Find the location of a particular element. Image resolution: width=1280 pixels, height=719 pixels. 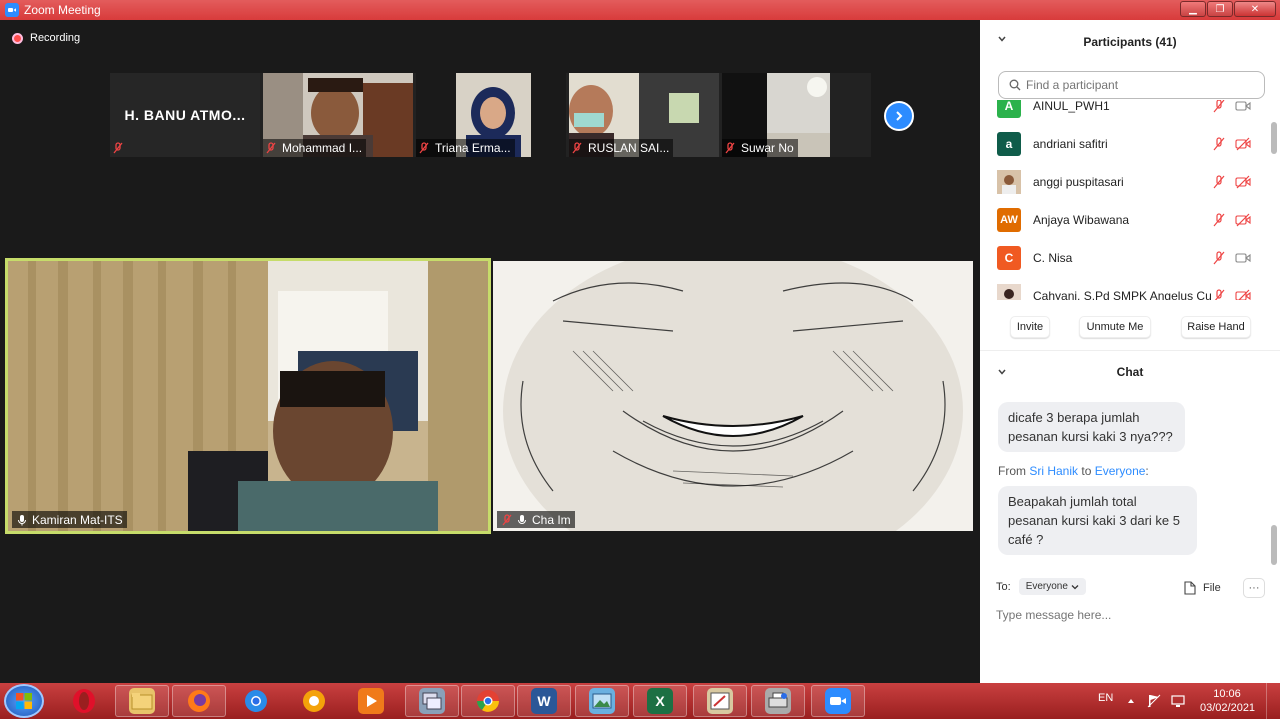

to-label: To: is located at coordinates (1003, 586).